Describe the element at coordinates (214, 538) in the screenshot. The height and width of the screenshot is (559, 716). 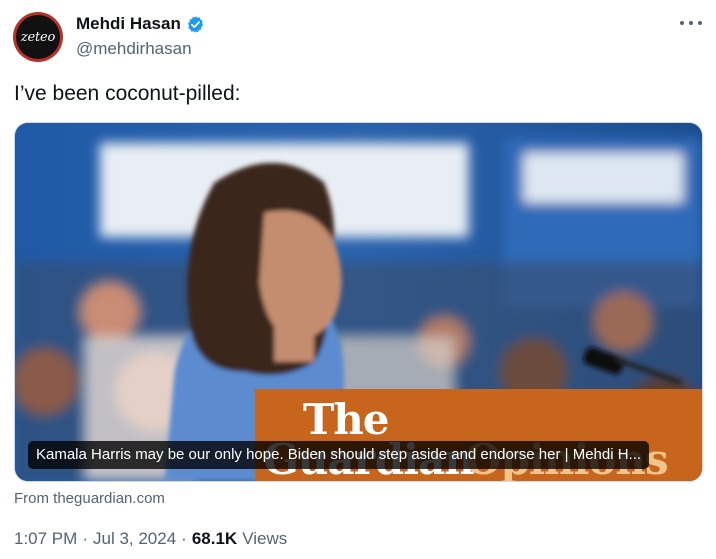
I see `views-count: 68.1K` at that location.